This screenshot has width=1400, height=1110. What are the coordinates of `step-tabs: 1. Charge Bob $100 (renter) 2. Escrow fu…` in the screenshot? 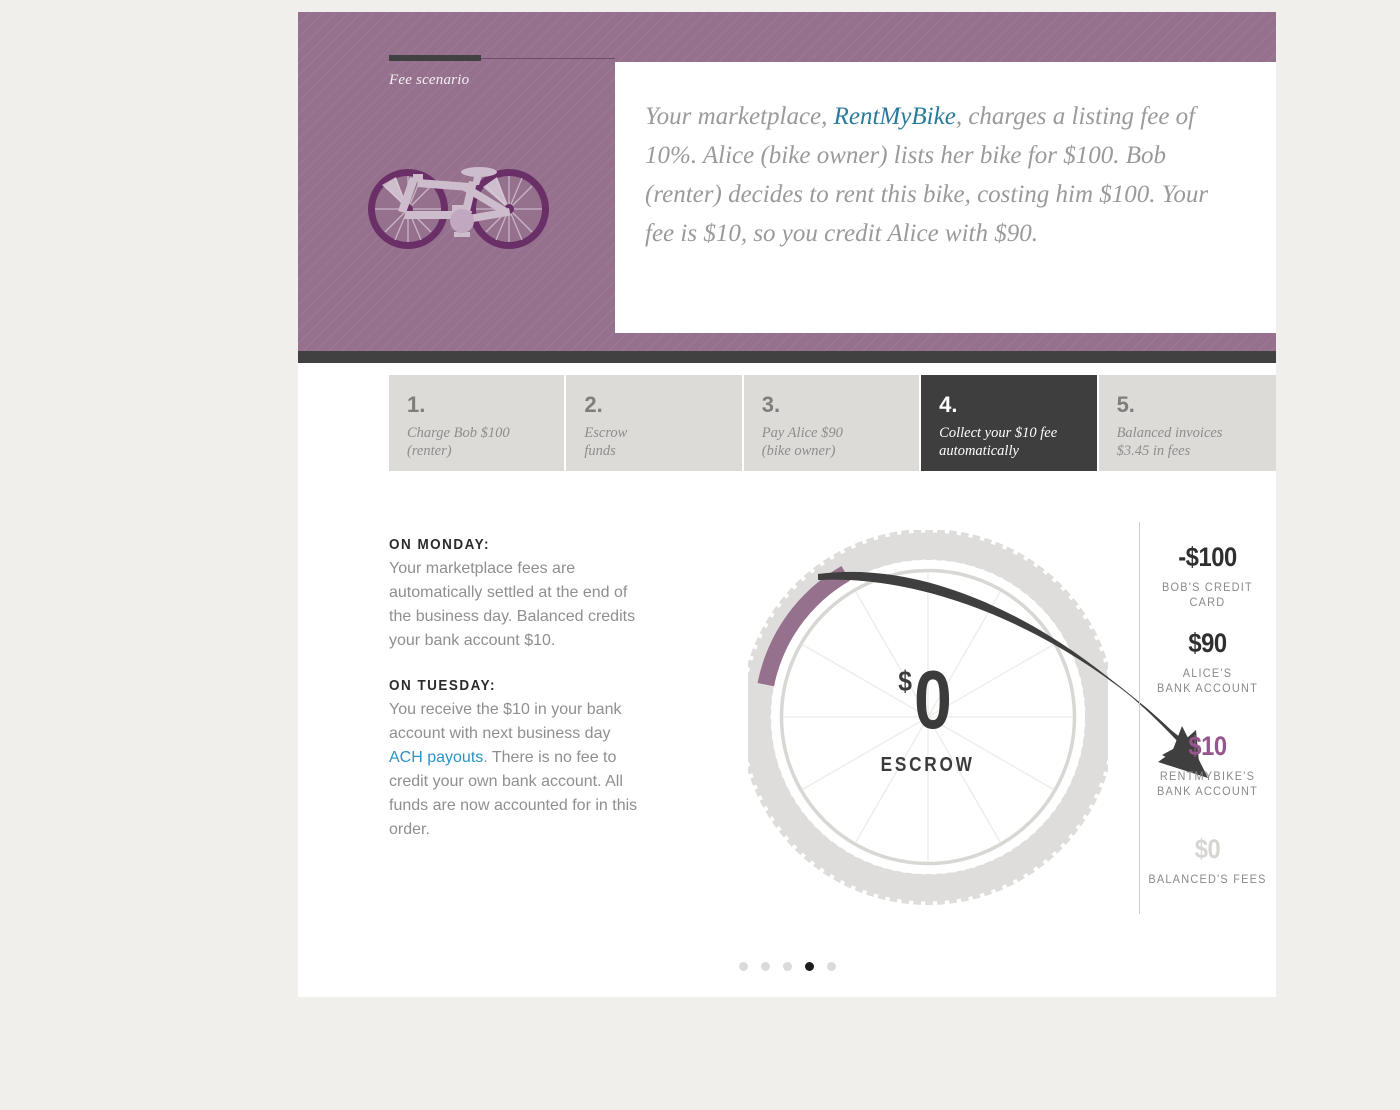 It's located at (832, 423).